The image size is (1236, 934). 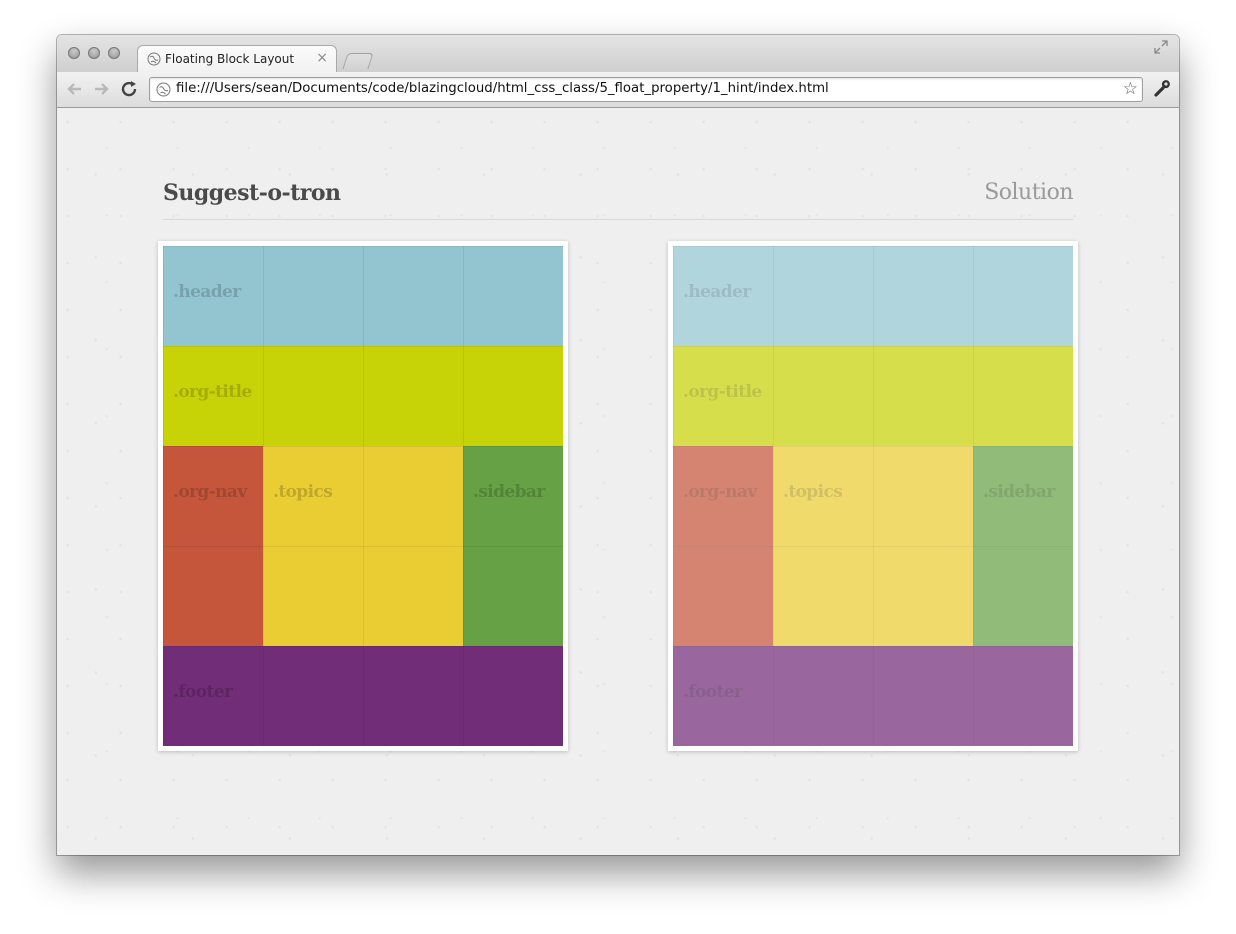 I want to click on page-info-icon, so click(x=163, y=89).